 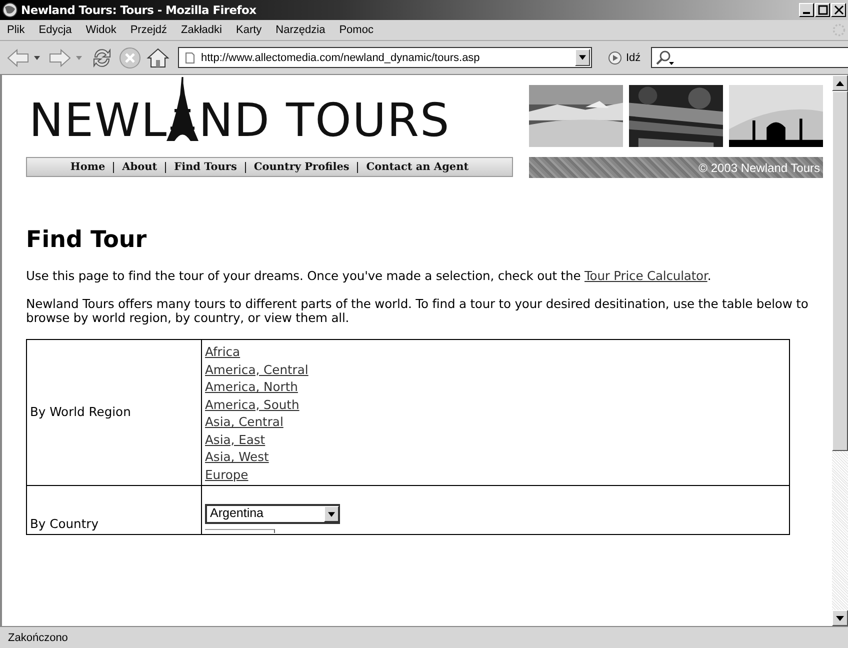 I want to click on menu-item: Karty, so click(x=249, y=30).